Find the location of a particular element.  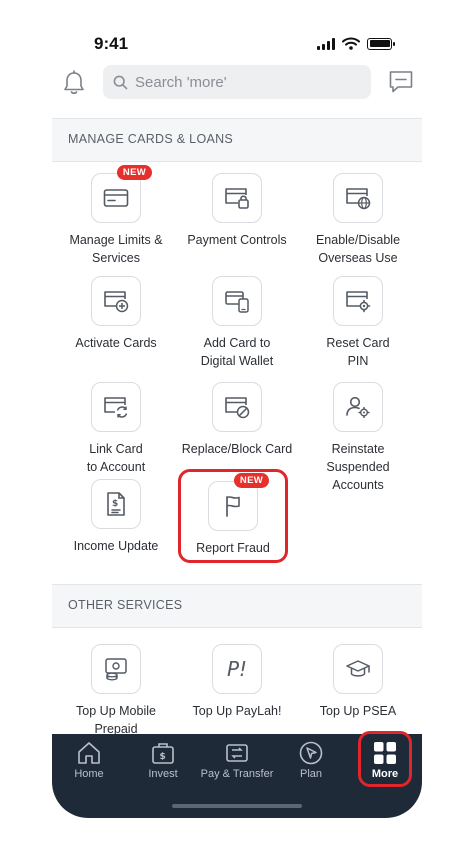

graduation-cap-icon is located at coordinates (358, 669).